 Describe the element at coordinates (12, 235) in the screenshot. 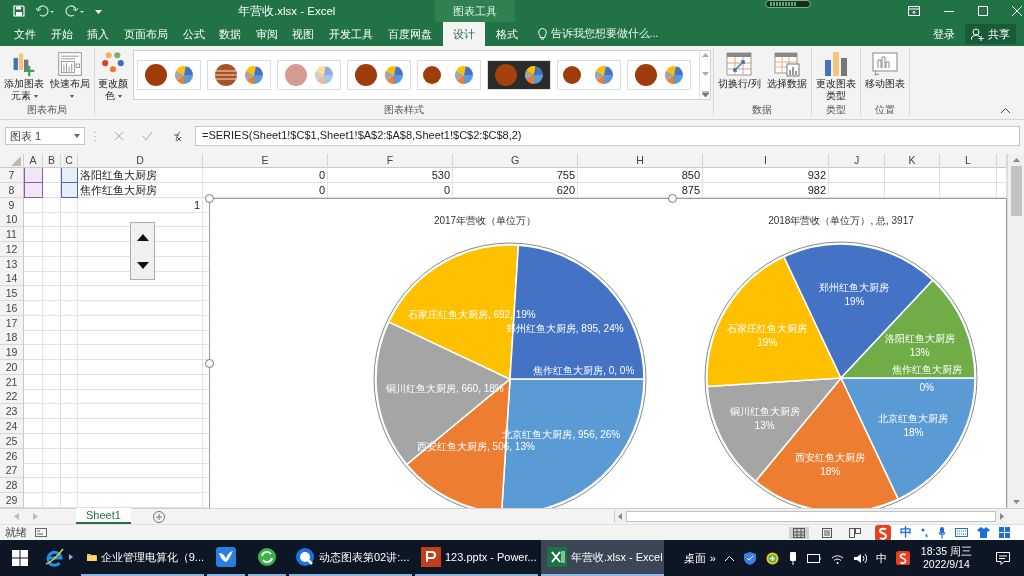

I see `row-header: 11` at that location.